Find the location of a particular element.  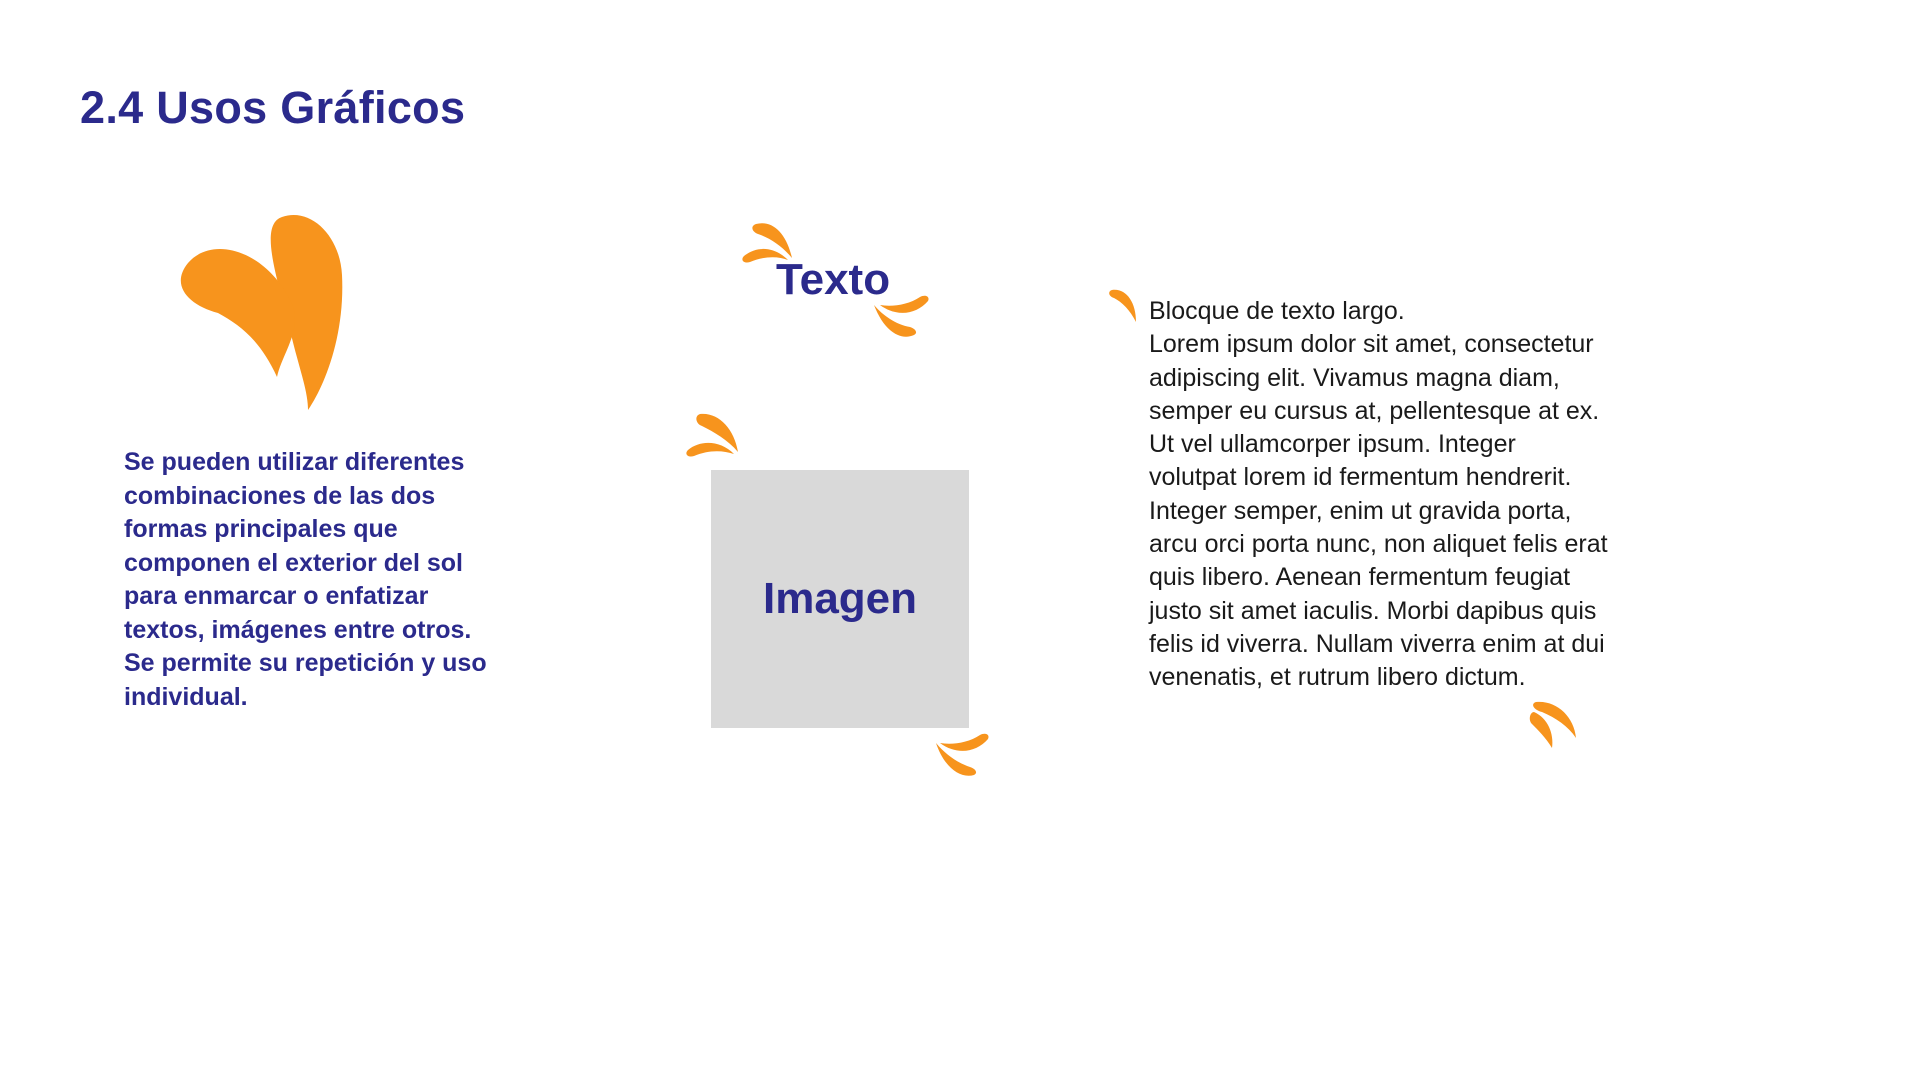

sun-petal-bottom-right-longtext is located at coordinates (1552, 724).